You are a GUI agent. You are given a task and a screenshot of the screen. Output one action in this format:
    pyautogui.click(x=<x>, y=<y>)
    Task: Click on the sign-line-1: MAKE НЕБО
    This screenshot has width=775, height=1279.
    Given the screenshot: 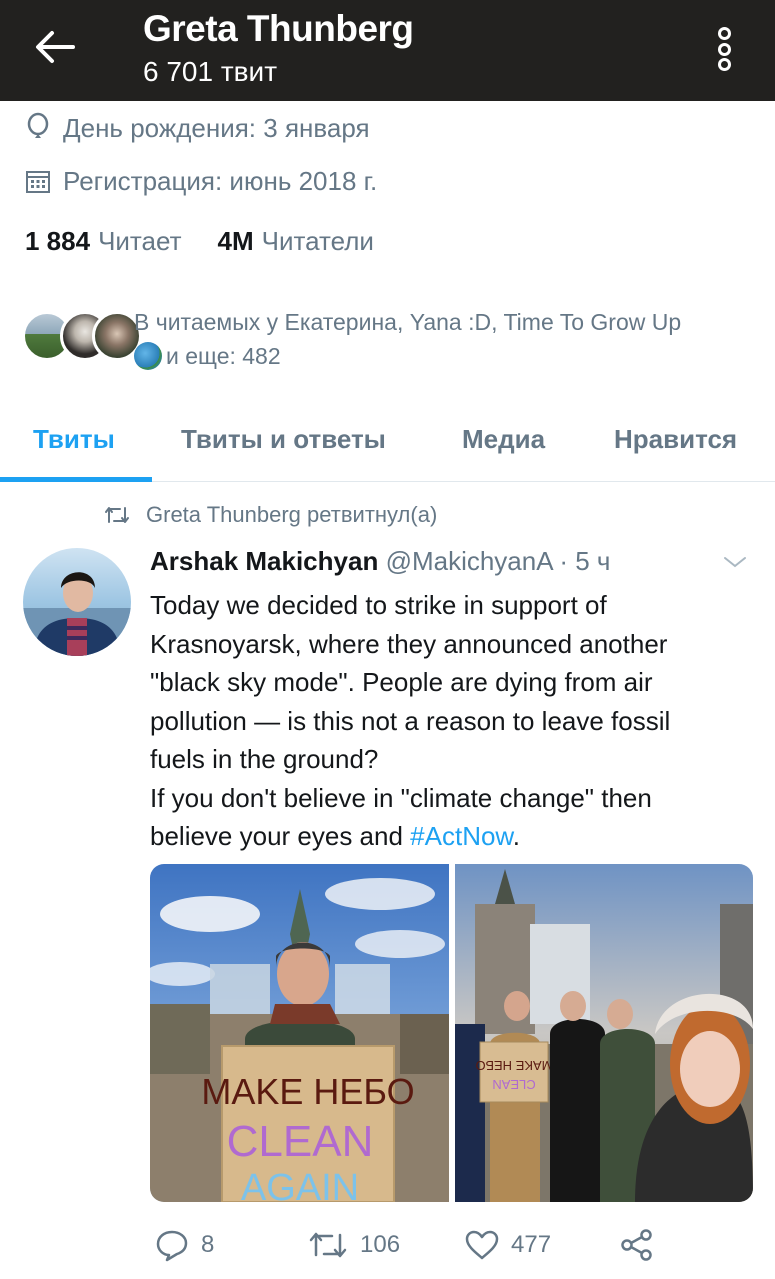 What is the action you would take?
    pyautogui.click(x=307, y=1091)
    